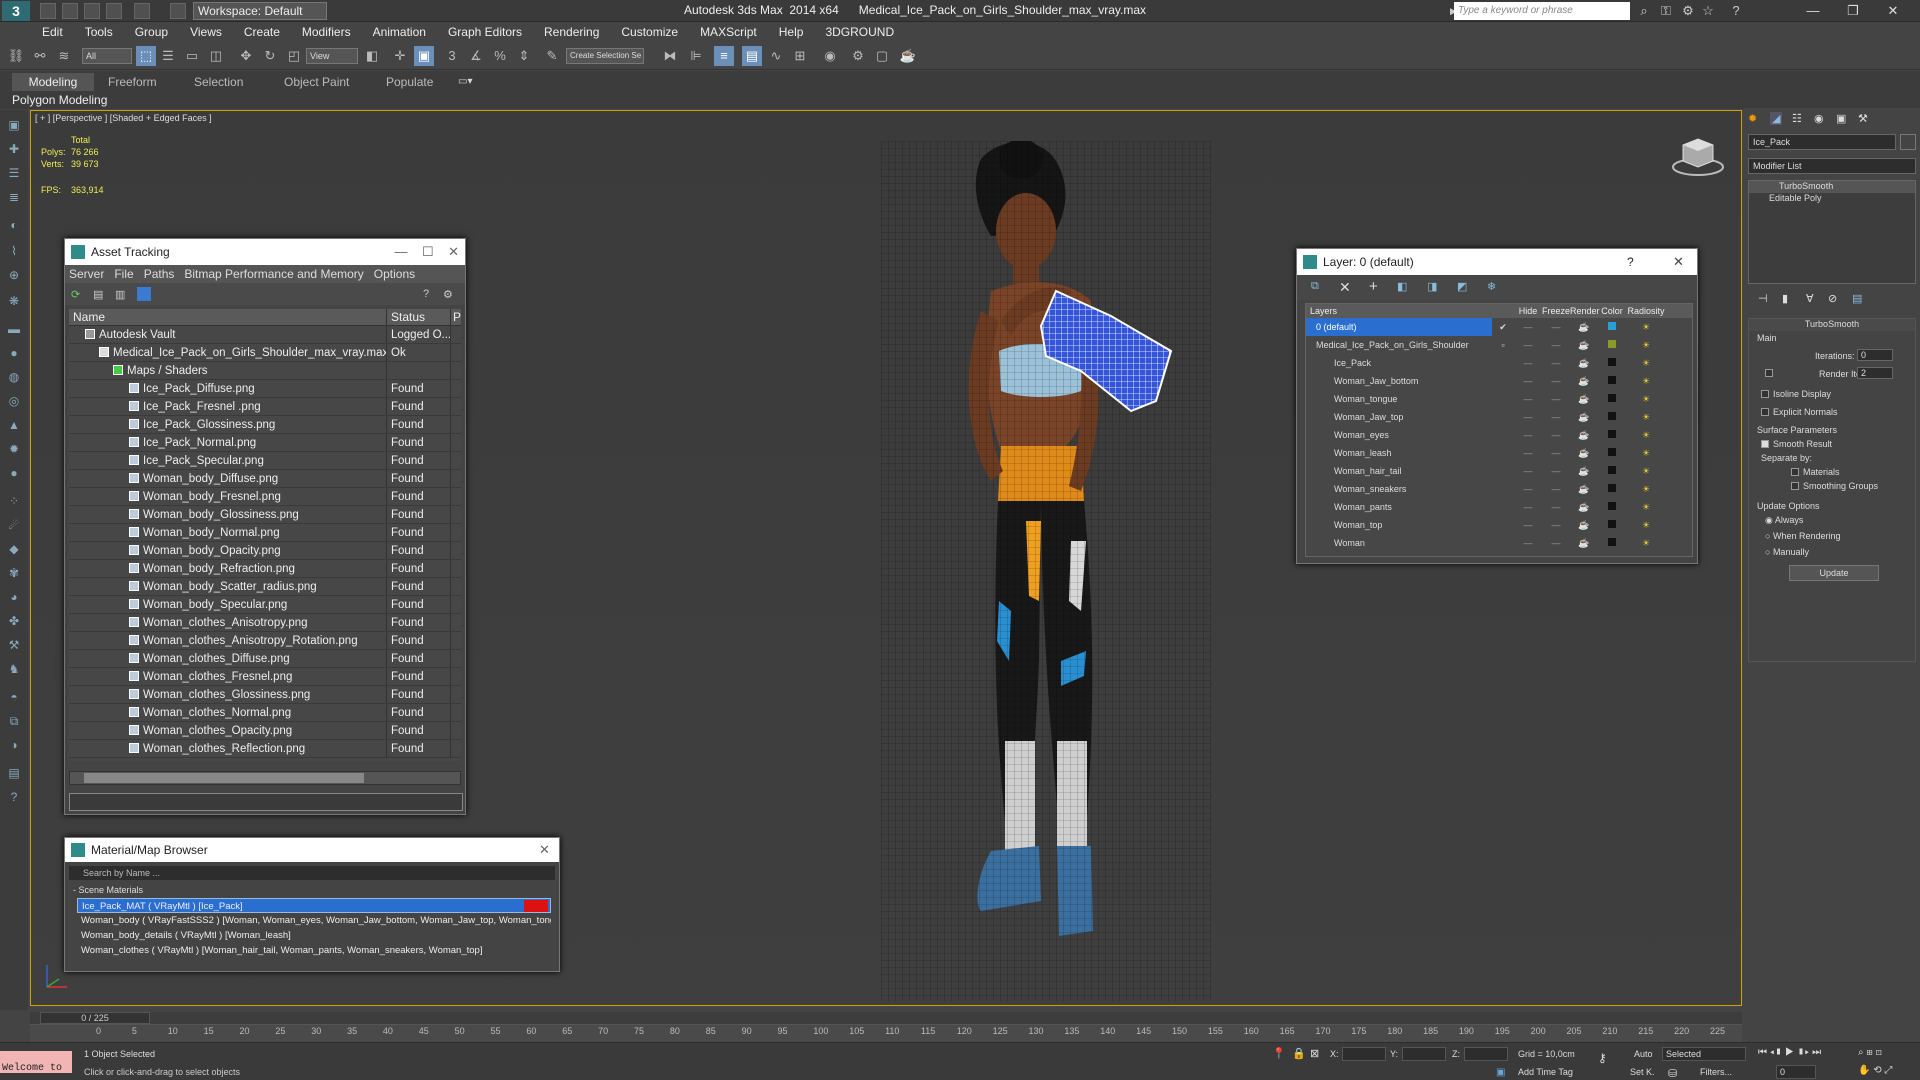 The height and width of the screenshot is (1080, 1920). I want to click on lock-selection-icon: 🔒, so click(1299, 1053).